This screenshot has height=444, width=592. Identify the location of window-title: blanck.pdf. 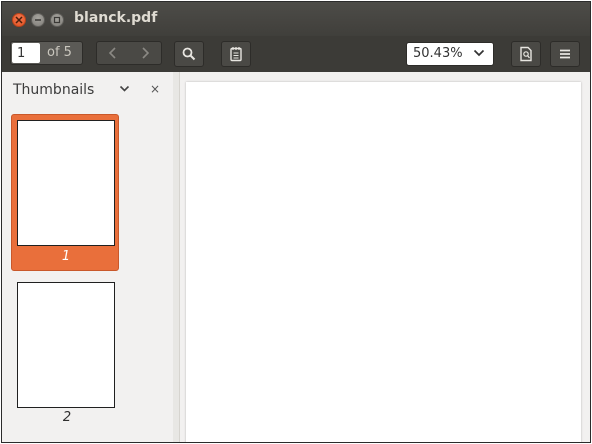
(116, 18).